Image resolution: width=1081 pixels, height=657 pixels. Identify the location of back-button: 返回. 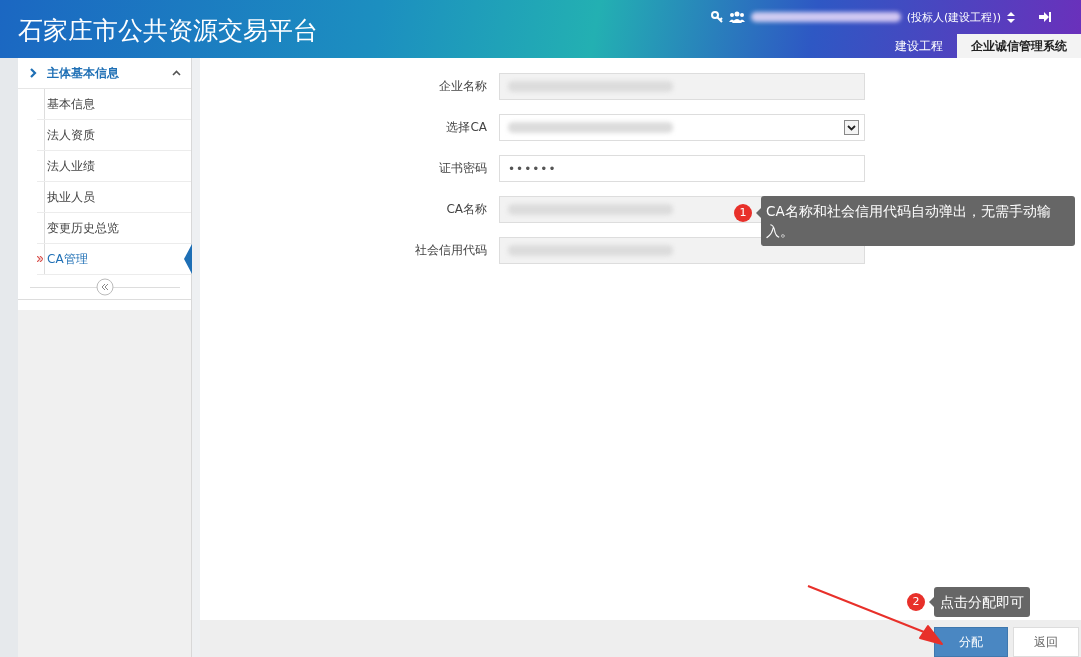
(1046, 642).